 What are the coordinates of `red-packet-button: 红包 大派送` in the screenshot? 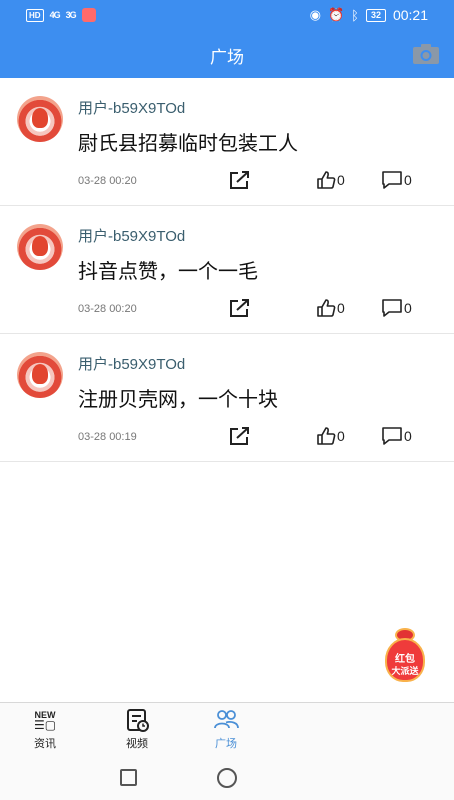 It's located at (405, 657).